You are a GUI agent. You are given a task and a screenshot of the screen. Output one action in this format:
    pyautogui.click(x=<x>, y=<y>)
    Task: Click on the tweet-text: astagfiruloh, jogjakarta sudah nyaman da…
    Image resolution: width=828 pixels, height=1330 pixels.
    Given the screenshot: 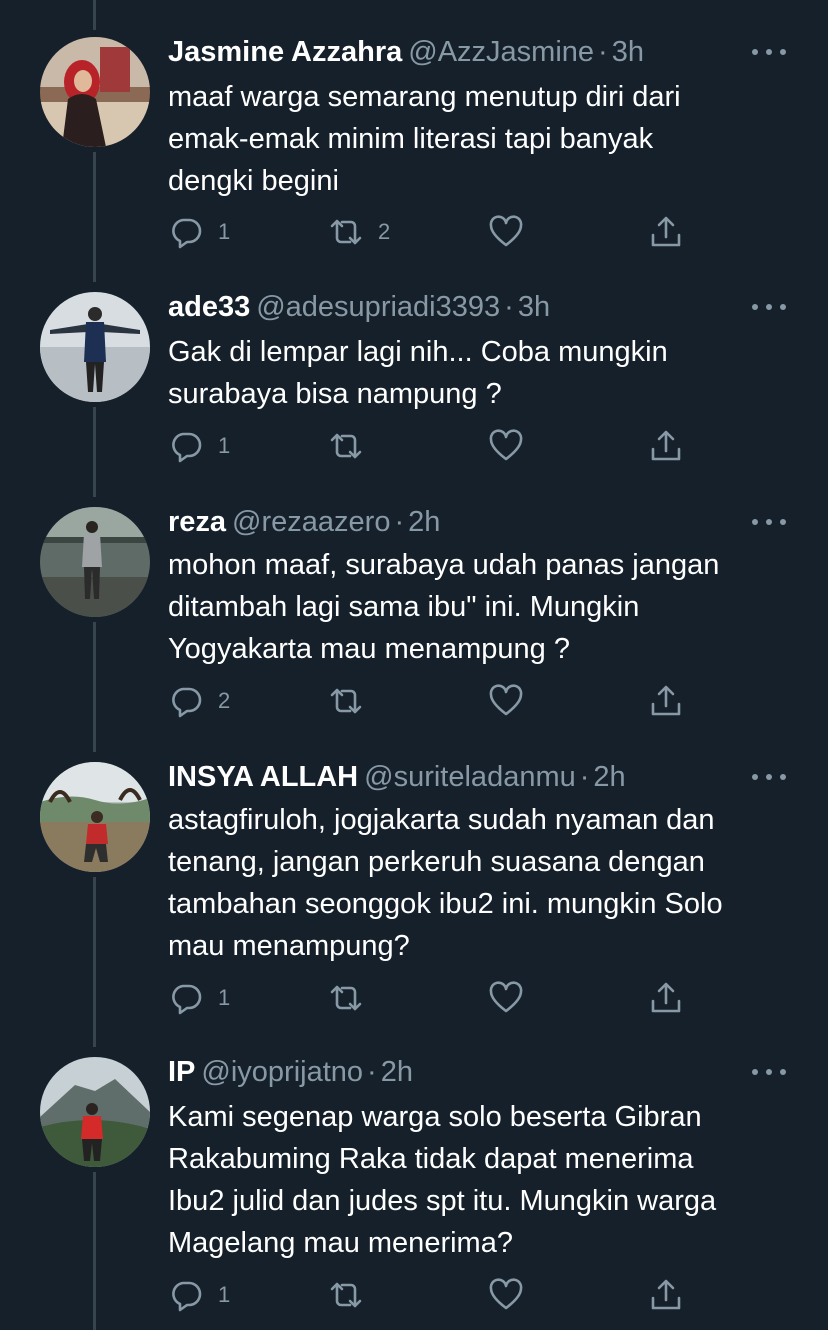 What is the action you would take?
    pyautogui.click(x=445, y=883)
    